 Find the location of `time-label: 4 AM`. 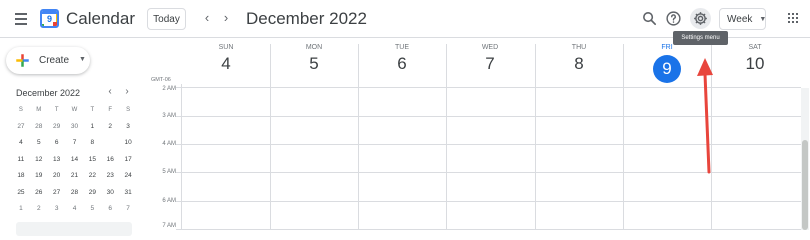

time-label: 4 AM is located at coordinates (169, 144).